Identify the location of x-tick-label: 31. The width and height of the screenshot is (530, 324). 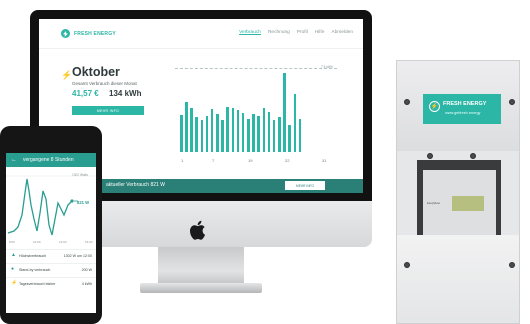
(324, 160).